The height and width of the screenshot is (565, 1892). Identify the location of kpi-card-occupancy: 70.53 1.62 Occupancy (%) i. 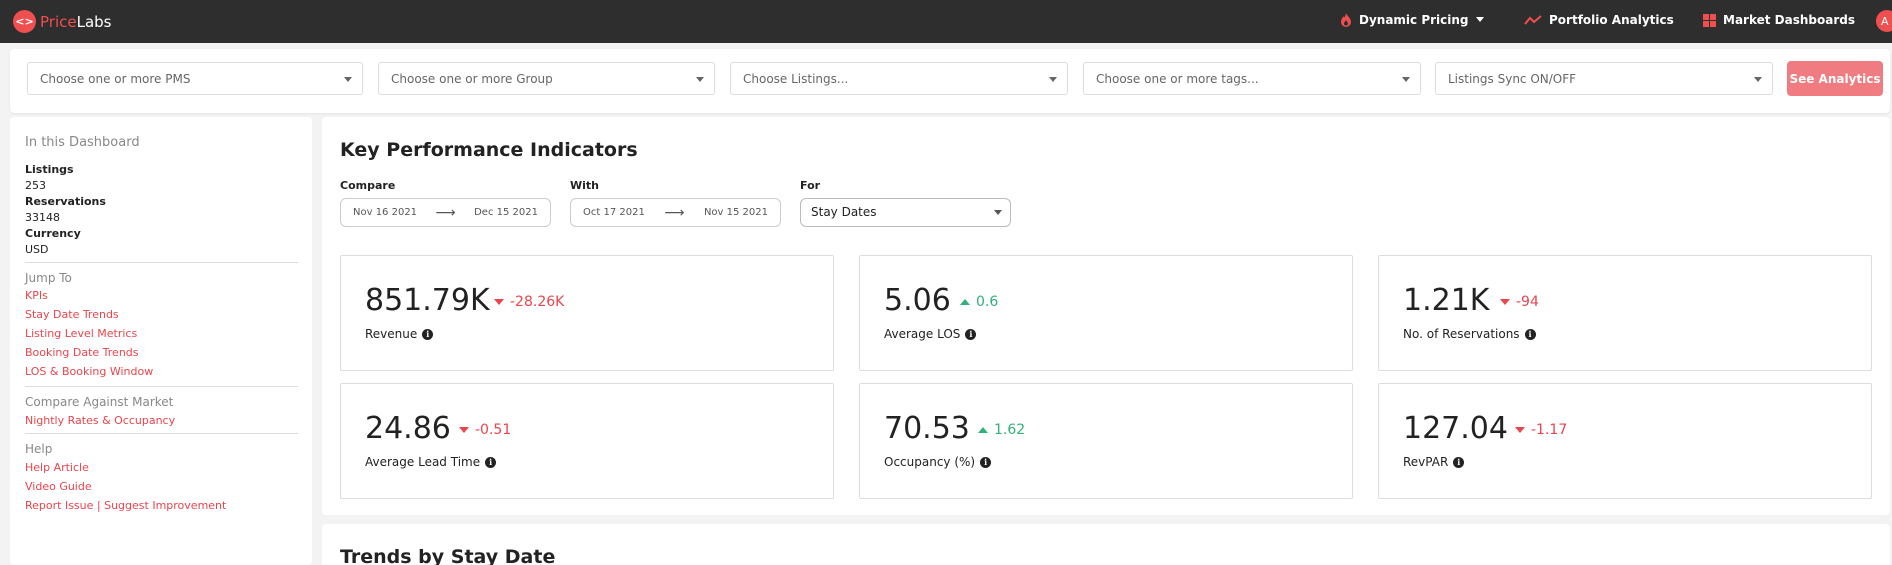
(1106, 441).